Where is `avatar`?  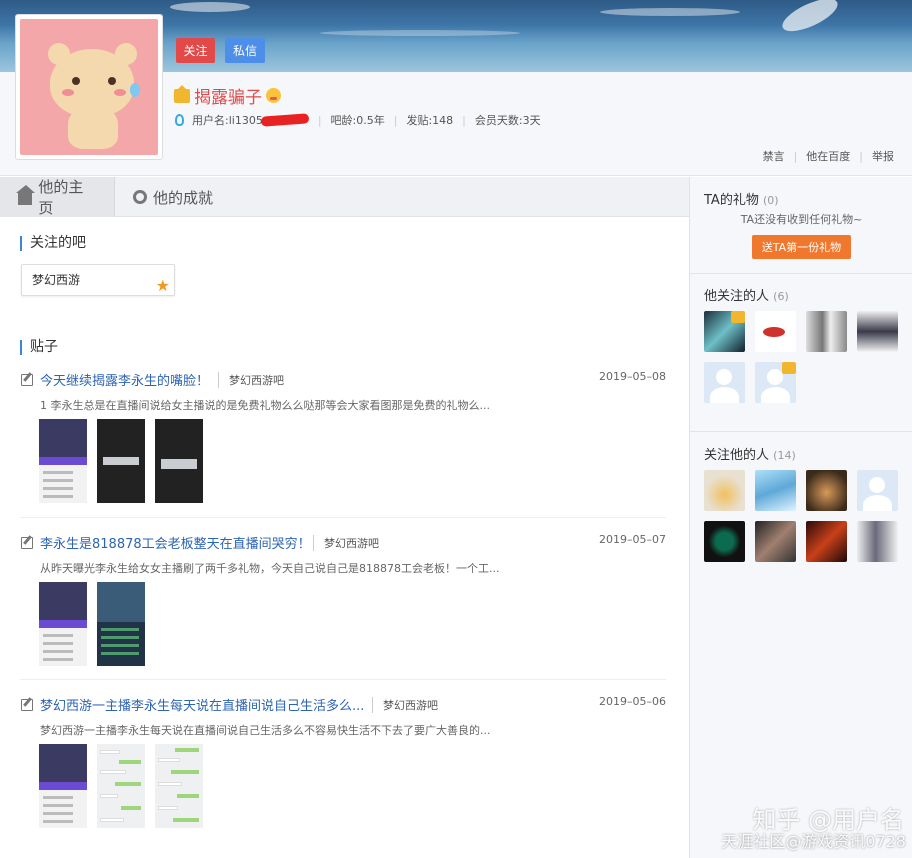
avatar is located at coordinates (89, 87).